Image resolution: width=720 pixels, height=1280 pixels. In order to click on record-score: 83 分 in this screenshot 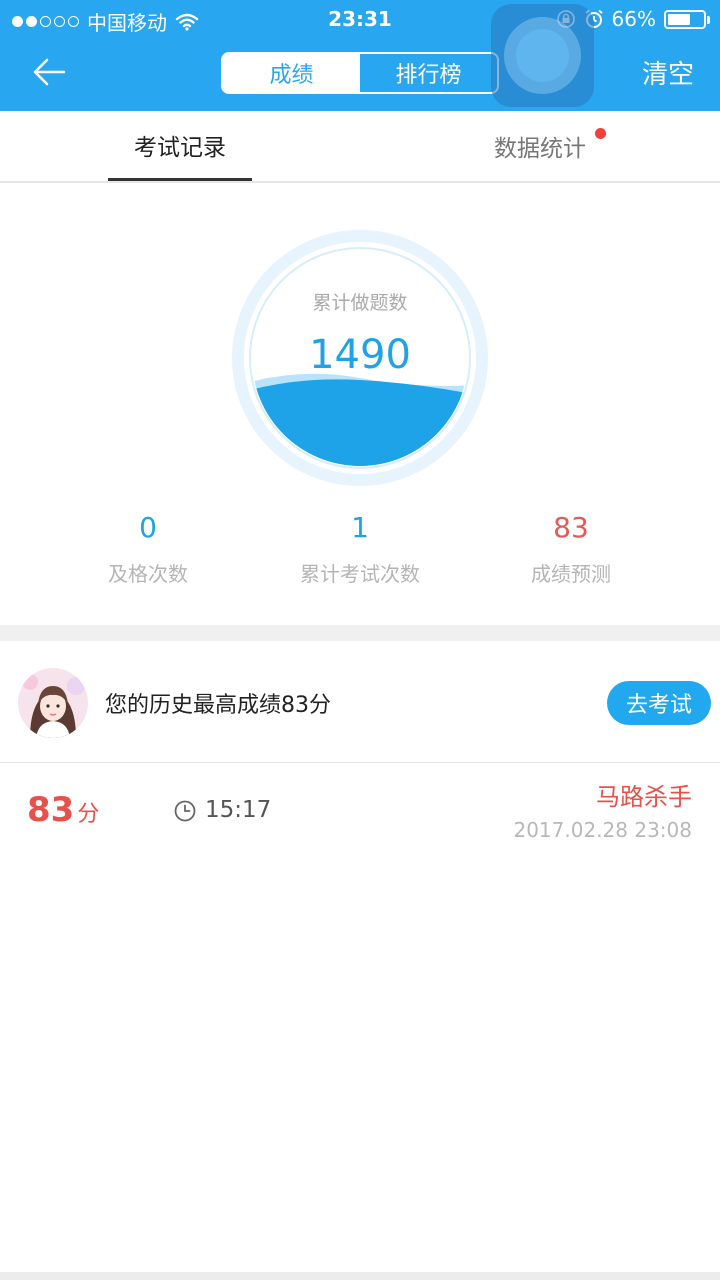, I will do `click(63, 810)`.